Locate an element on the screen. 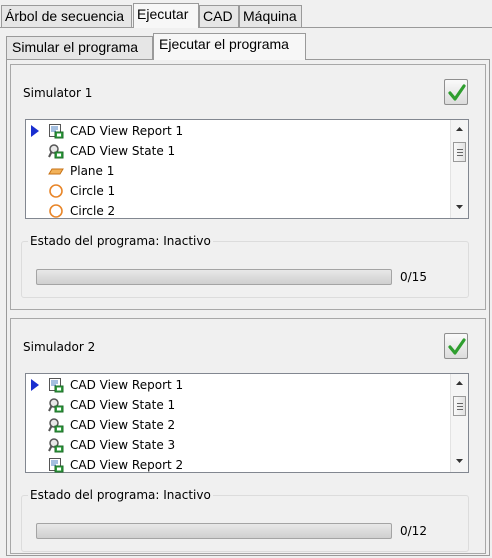  list-item: CAD View Report 2 is located at coordinates (236, 465).